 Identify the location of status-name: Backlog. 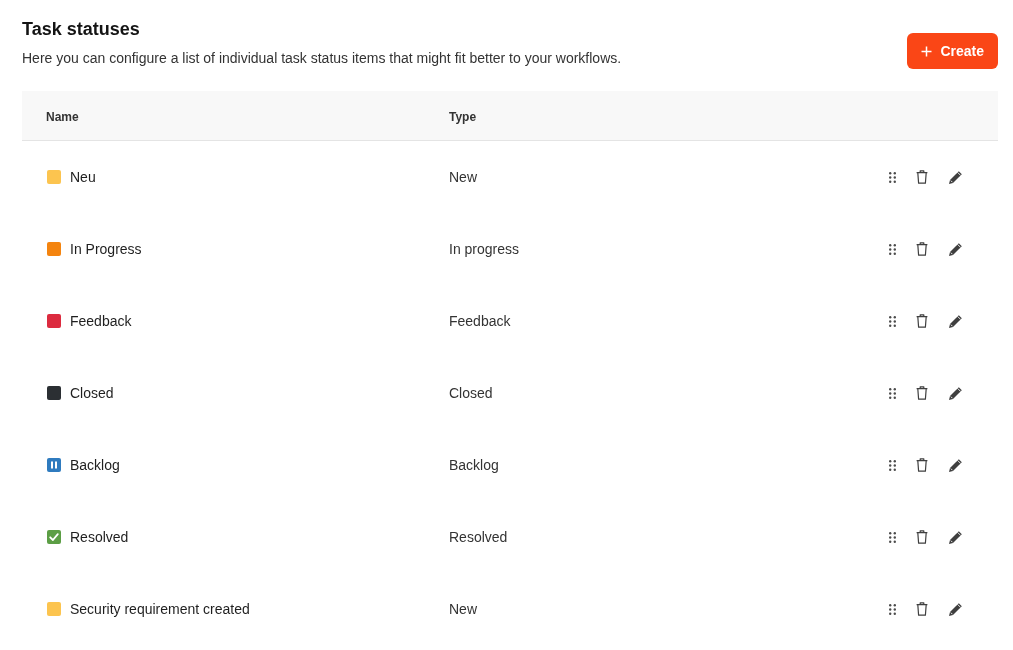
(95, 465).